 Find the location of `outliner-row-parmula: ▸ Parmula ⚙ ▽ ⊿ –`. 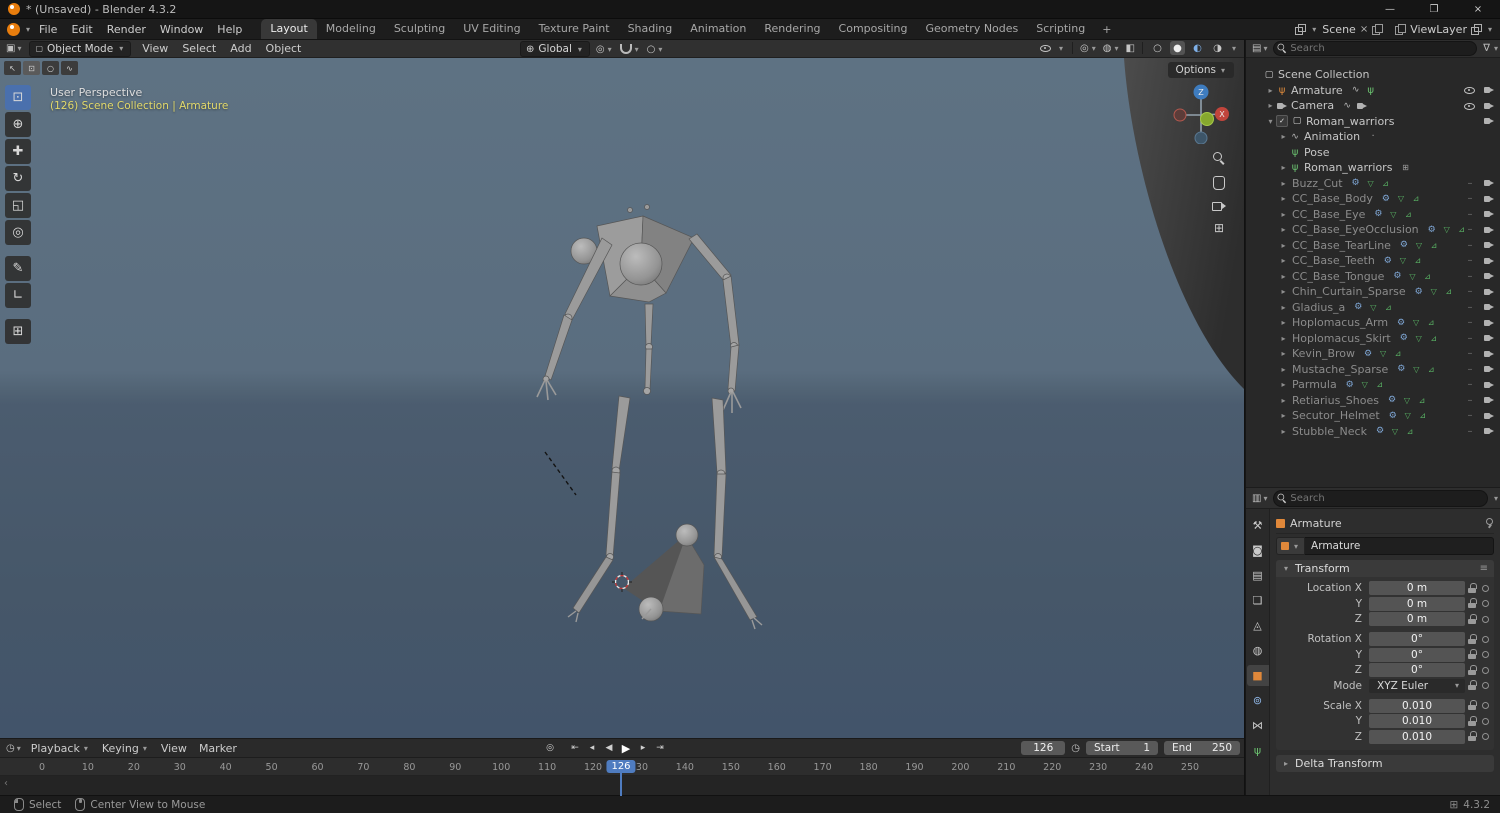

outliner-row-parmula: ▸ Parmula ⚙ ▽ ⊿ – is located at coordinates (1373, 385).